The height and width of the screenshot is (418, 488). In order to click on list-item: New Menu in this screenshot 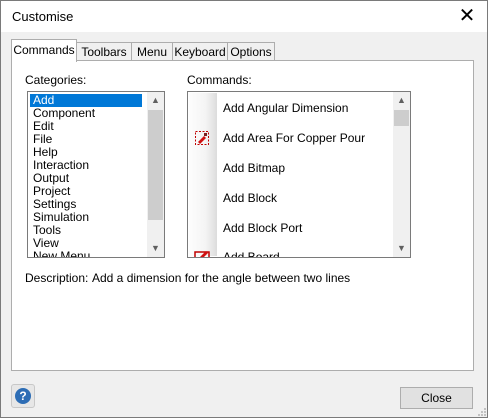, I will do `click(86, 254)`.